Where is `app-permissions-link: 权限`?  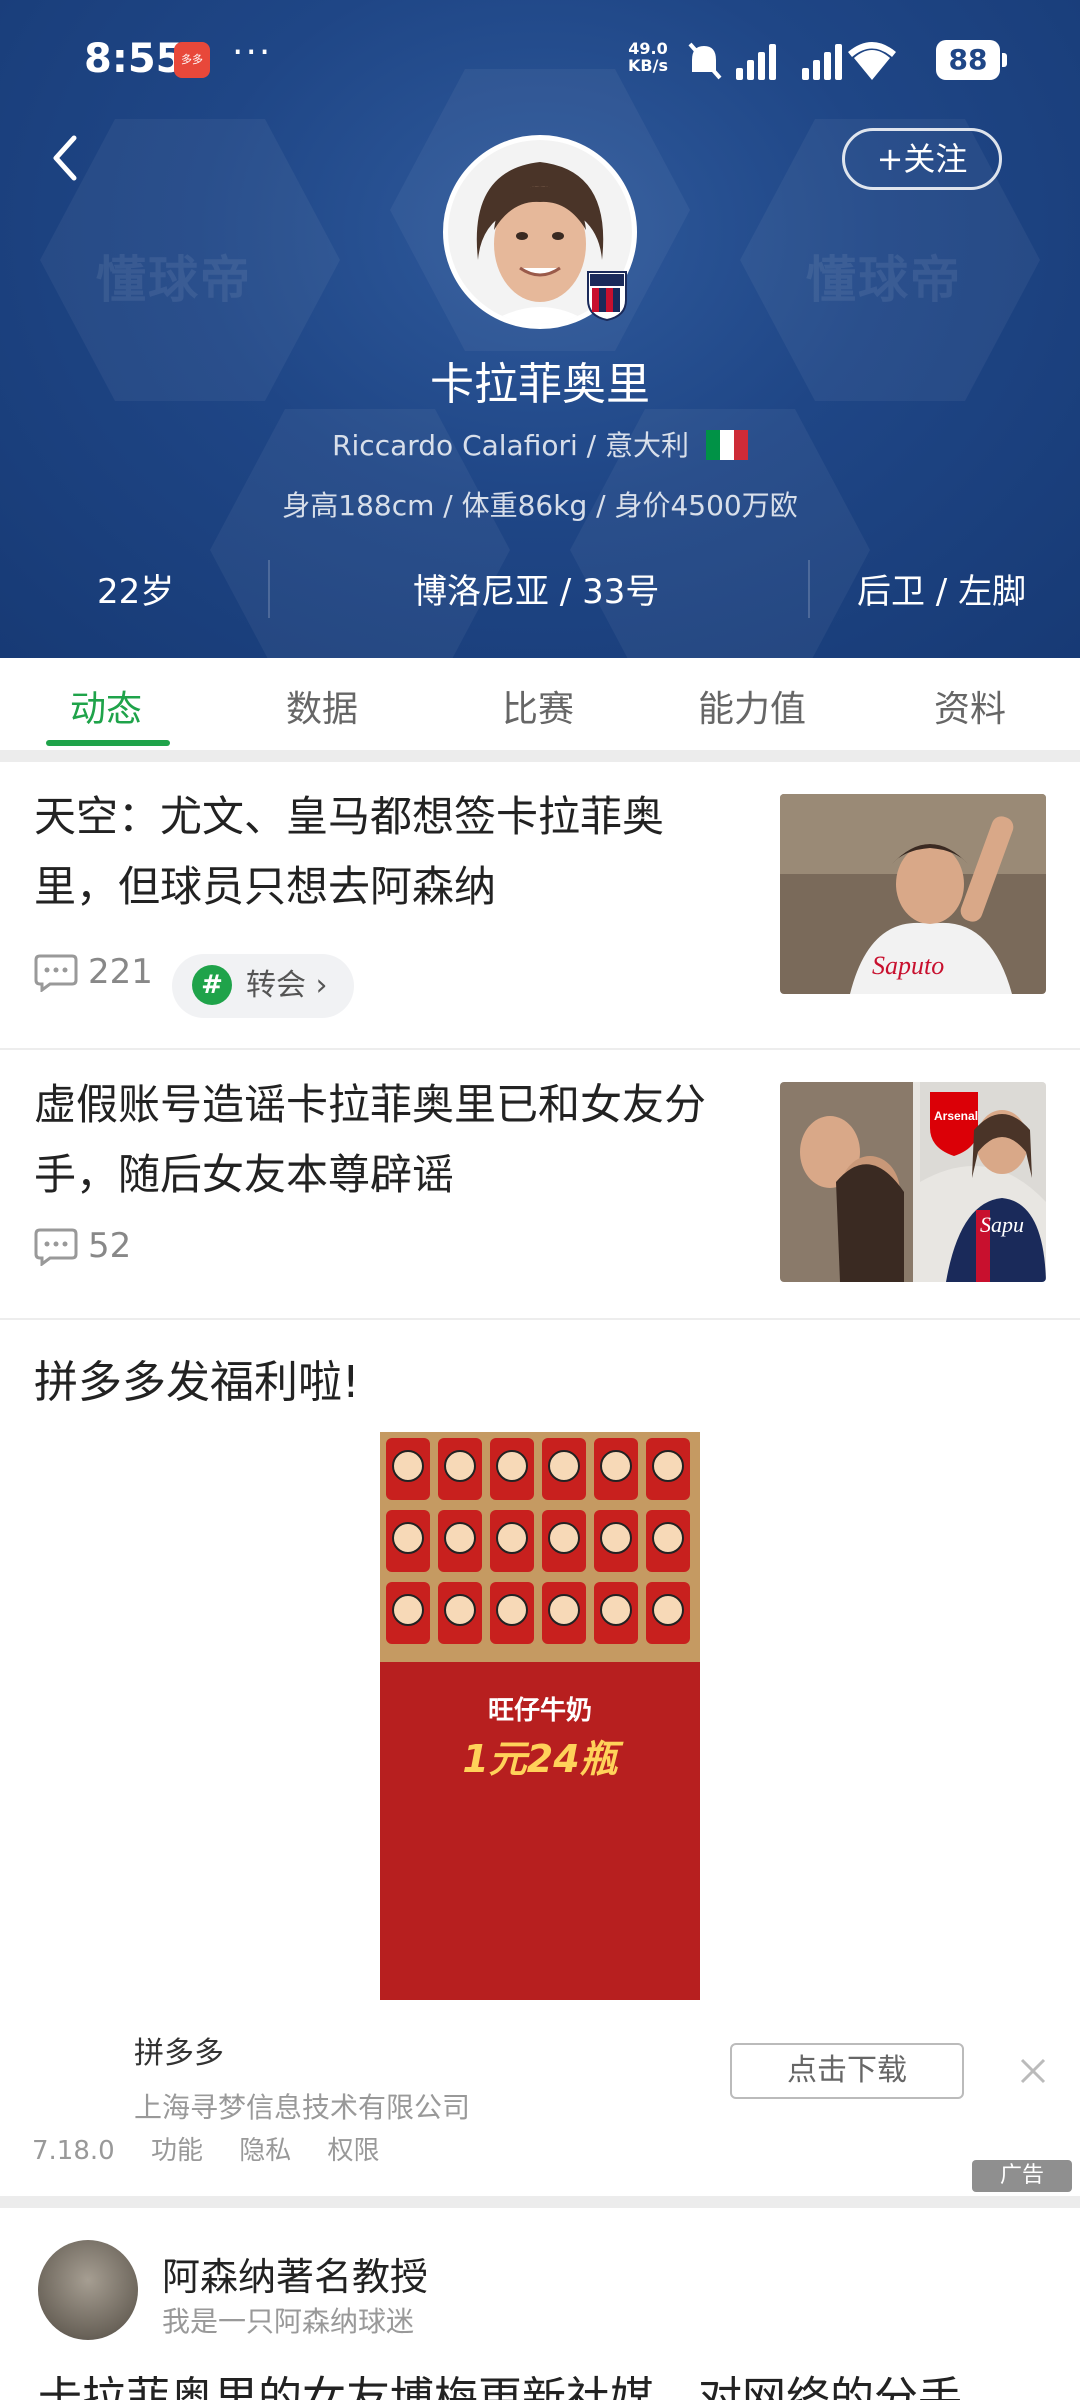
app-permissions-link: 权限 is located at coordinates (354, 2151).